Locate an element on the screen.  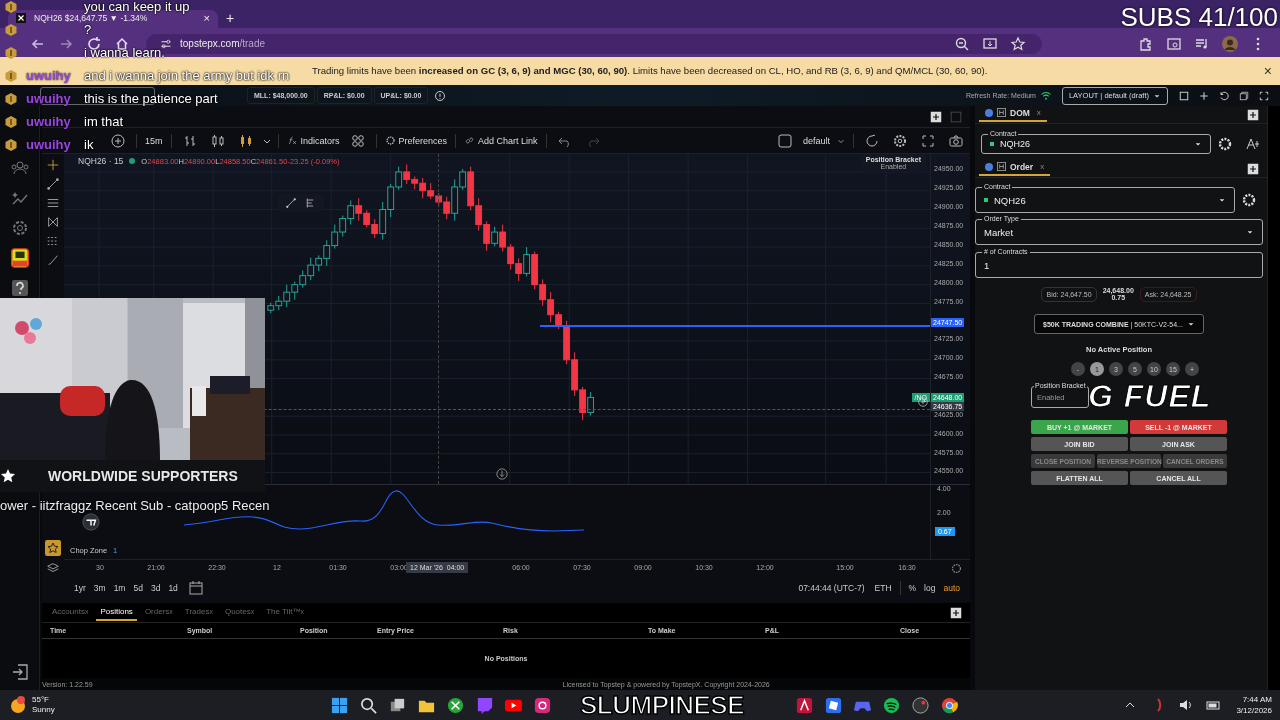
new-tab-button: + is located at coordinates (230, 17).